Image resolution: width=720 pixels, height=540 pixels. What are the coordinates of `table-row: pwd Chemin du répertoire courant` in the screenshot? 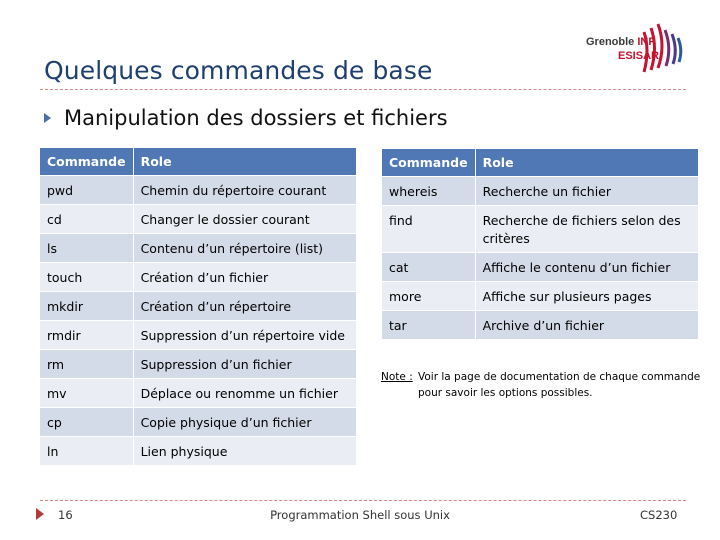 It's located at (198, 189).